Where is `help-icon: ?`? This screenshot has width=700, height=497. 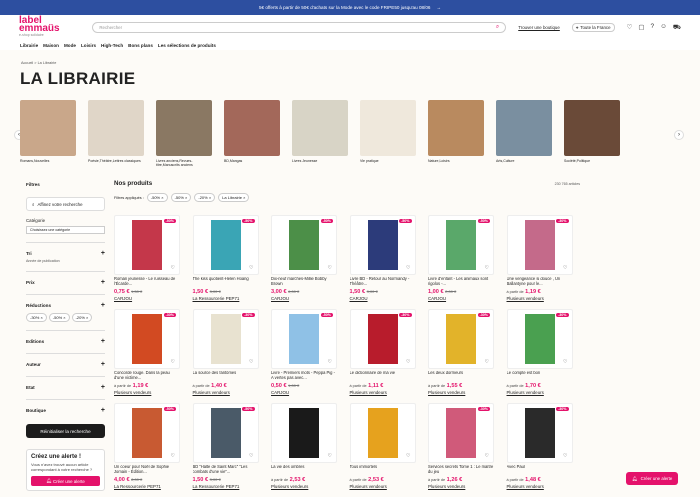 help-icon: ? is located at coordinates (653, 27).